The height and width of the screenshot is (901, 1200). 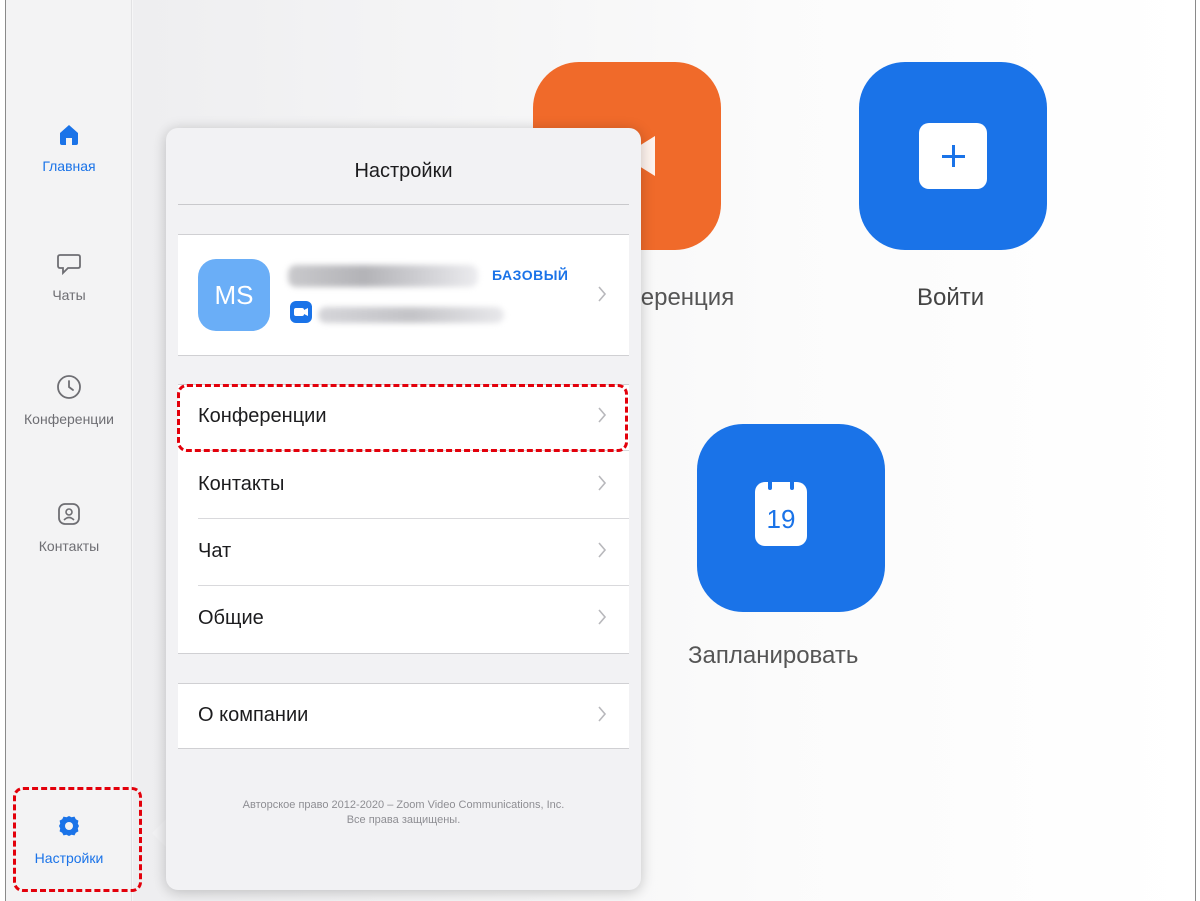 I want to click on rights-line: Все права защищены., so click(x=403, y=820).